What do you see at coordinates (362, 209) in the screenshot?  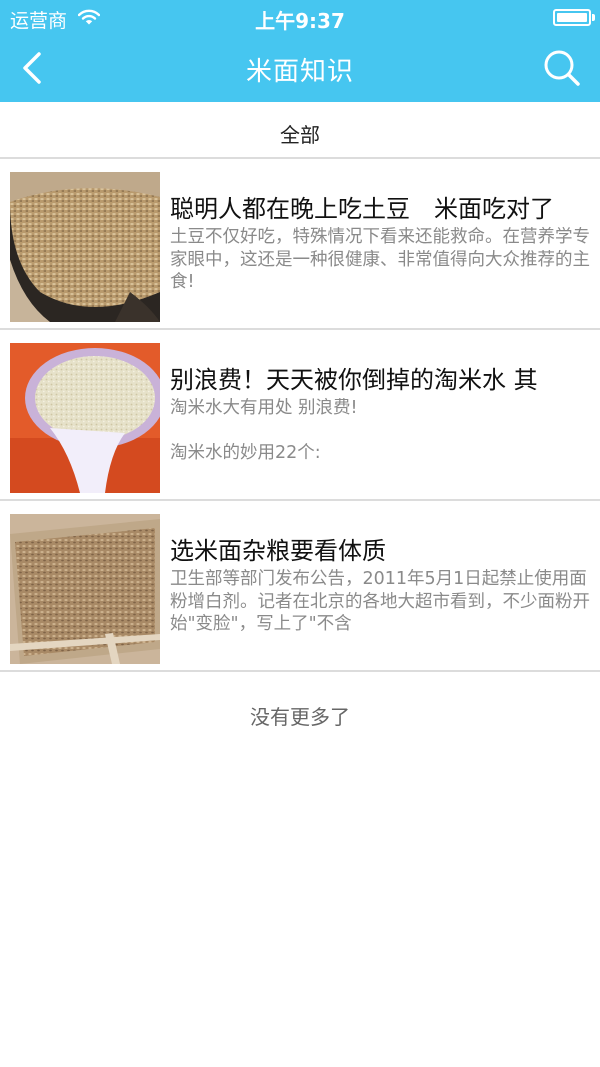 I see `article-title: 聪明人都在晚上吃土豆 米面吃对了` at bounding box center [362, 209].